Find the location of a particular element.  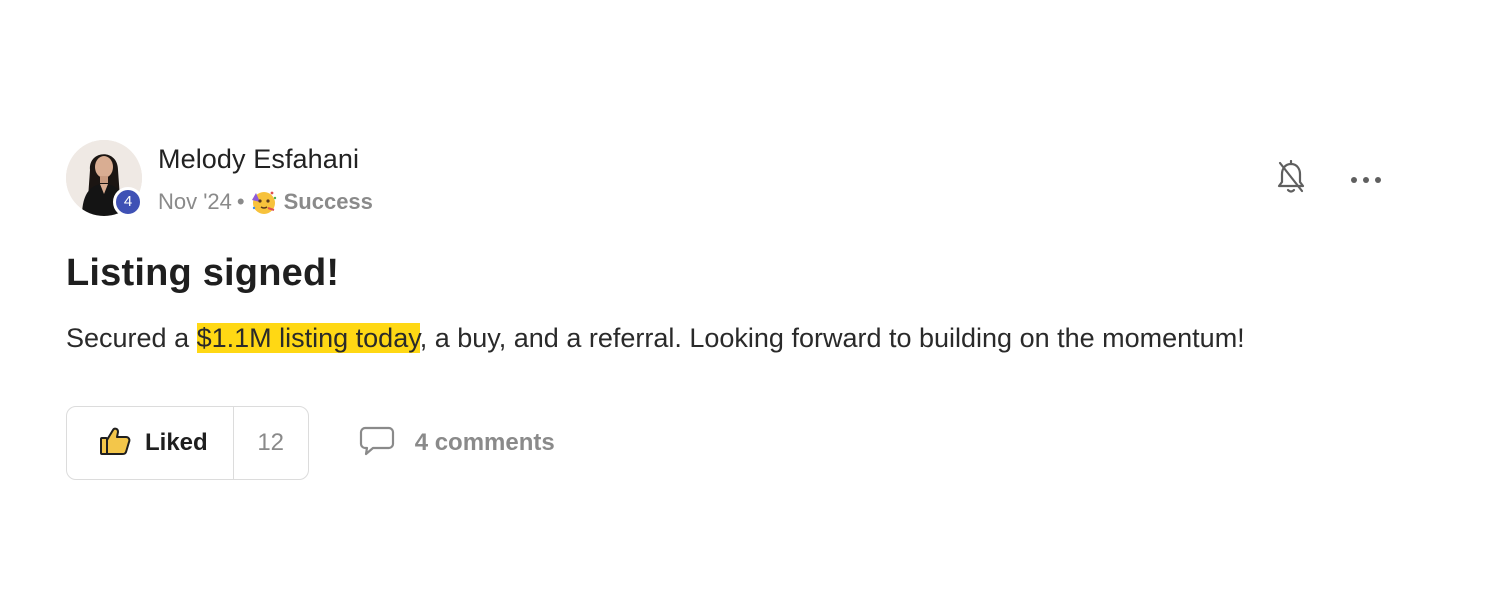

author-avatar-wrapper: 4 is located at coordinates (104, 178).